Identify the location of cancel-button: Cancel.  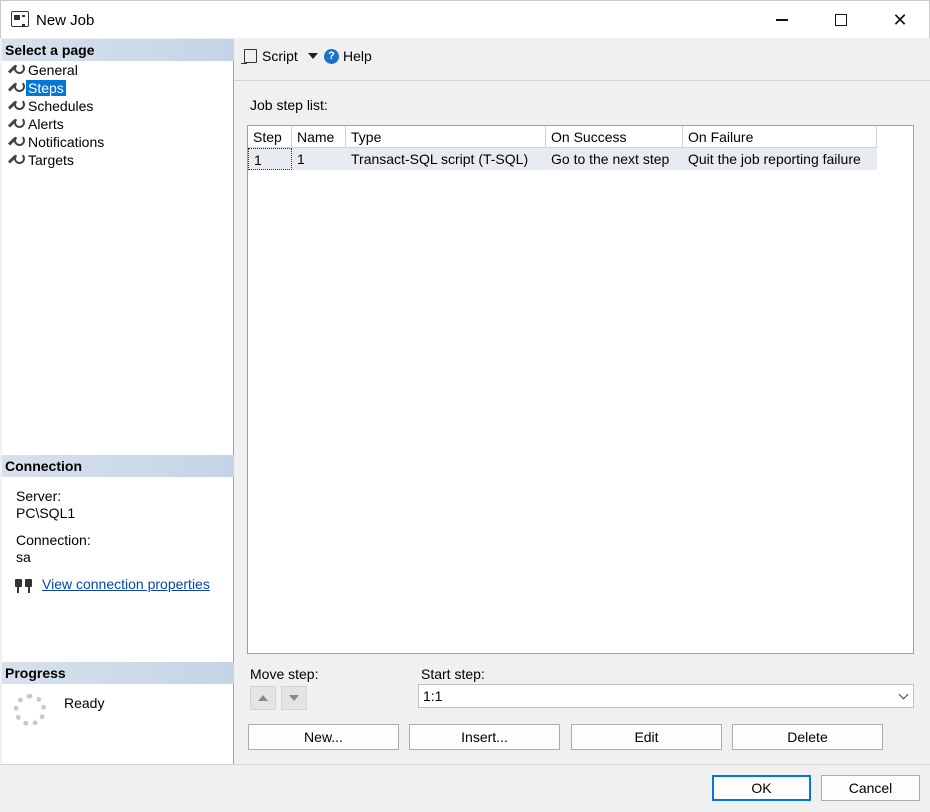
(870, 788).